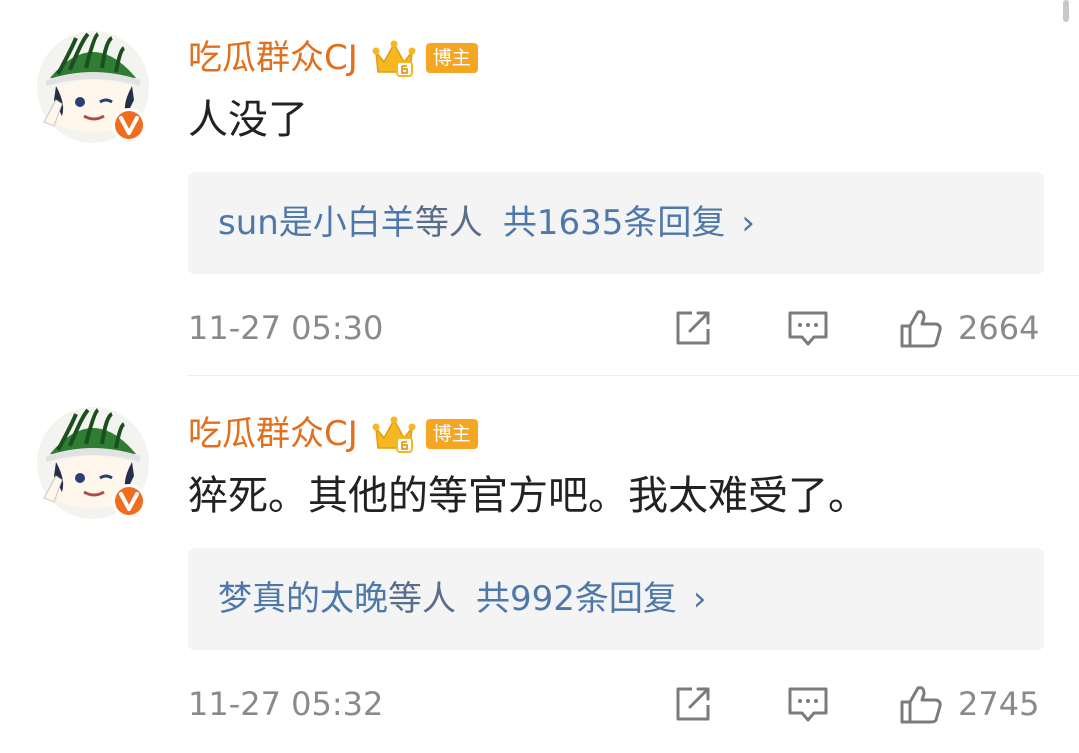 This screenshot has width=1079, height=753. What do you see at coordinates (248, 120) in the screenshot?
I see `comment-text: 人没了` at bounding box center [248, 120].